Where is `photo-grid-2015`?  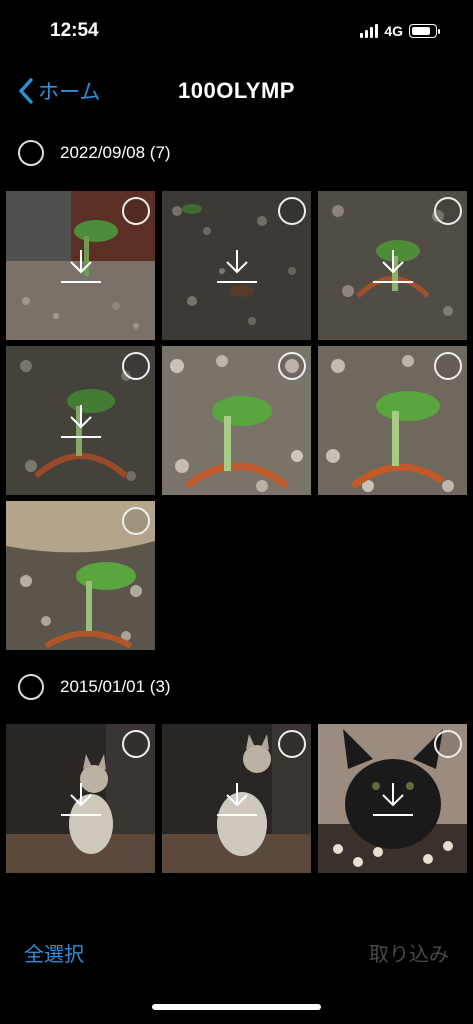
photo-grid-2015 is located at coordinates (236, 798).